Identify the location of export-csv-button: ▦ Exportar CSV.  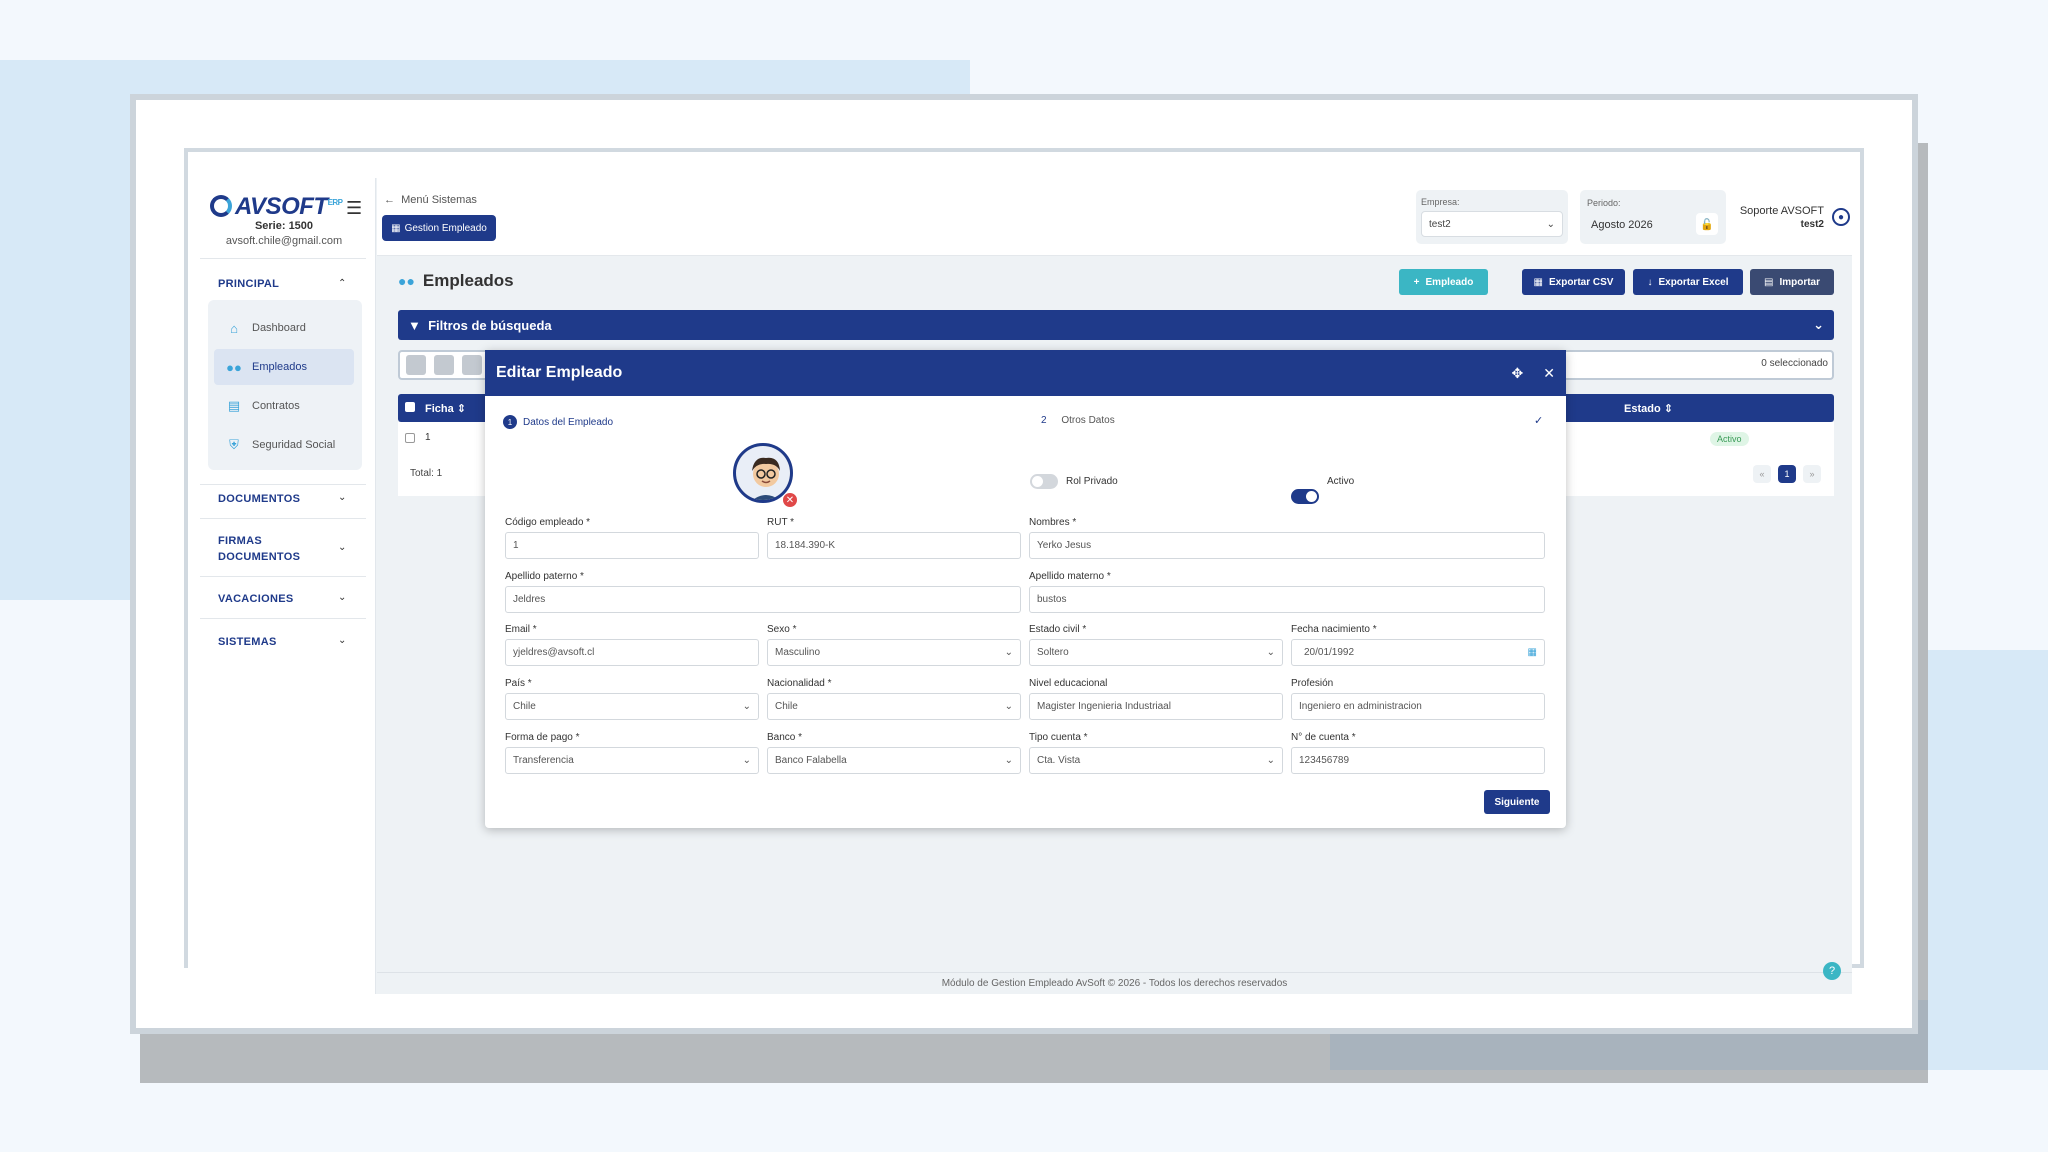
(1573, 282).